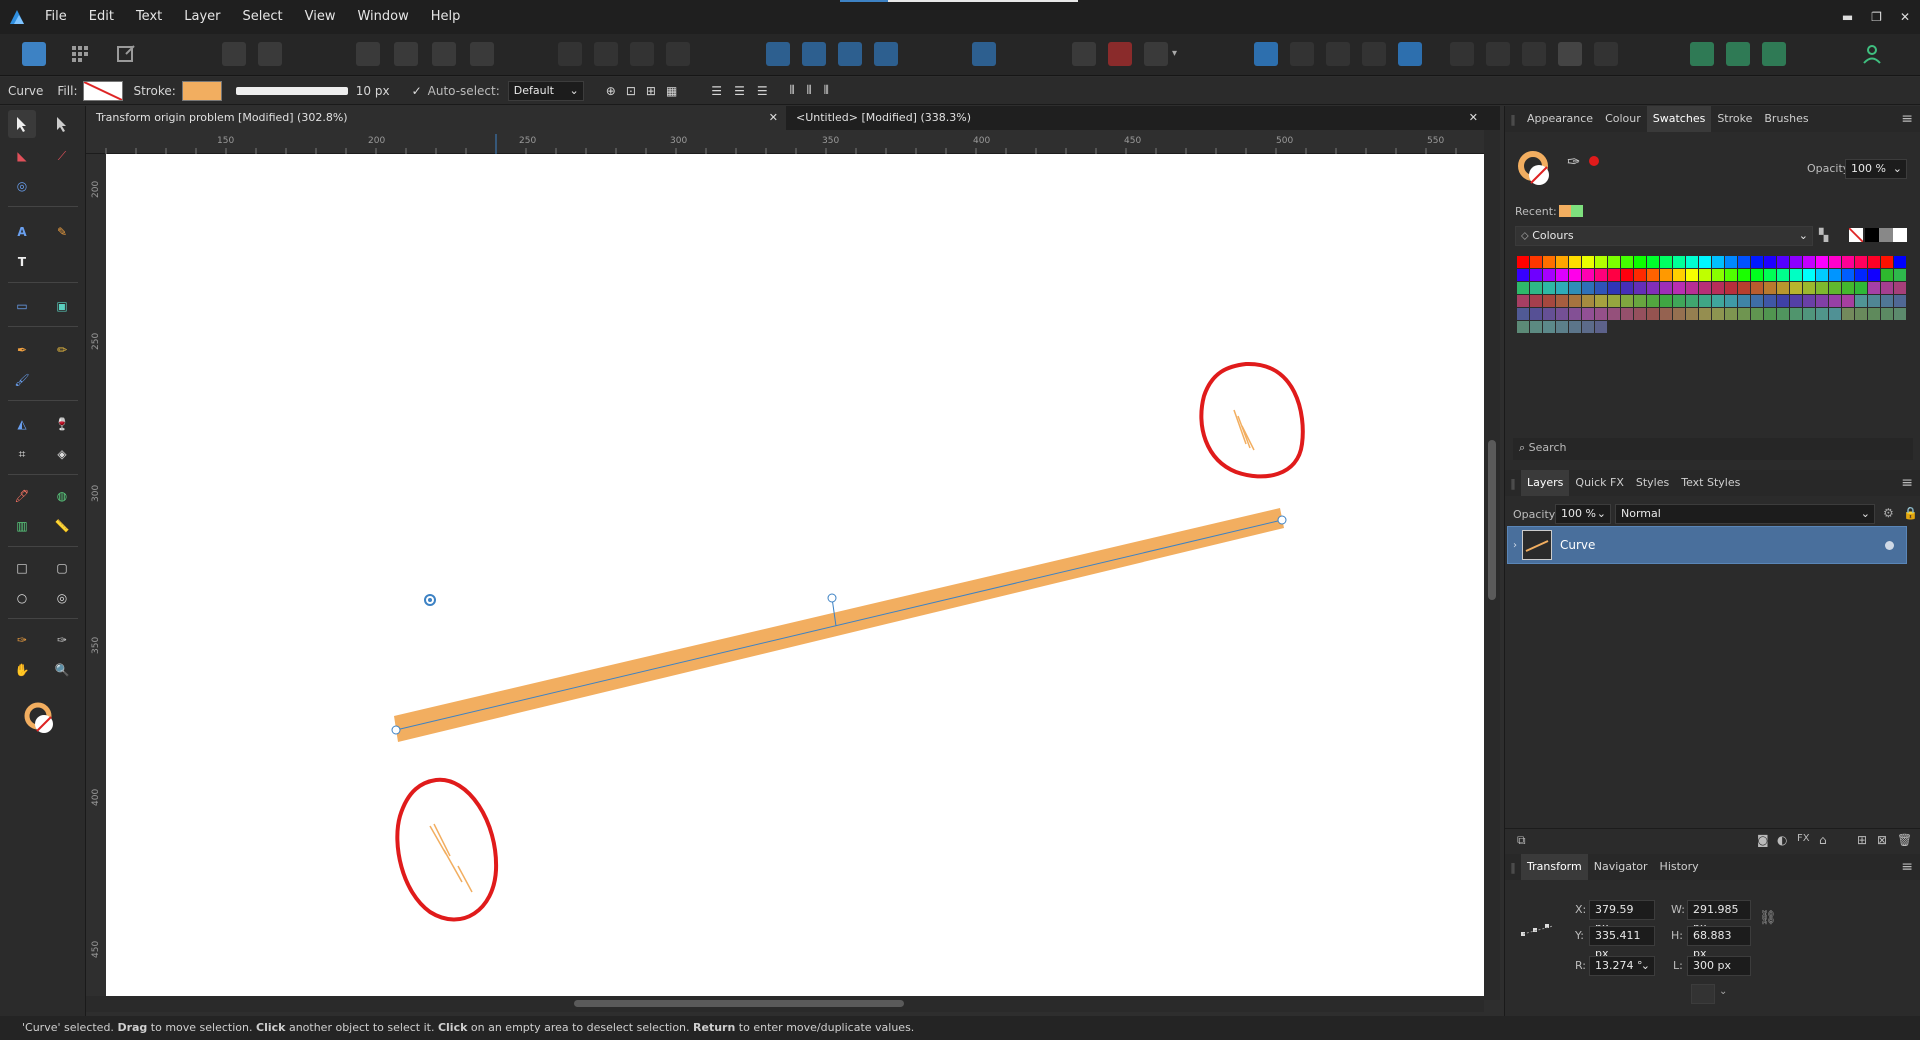 Image resolution: width=1920 pixels, height=1040 pixels. I want to click on fill-tool-icon: ◭, so click(22, 424).